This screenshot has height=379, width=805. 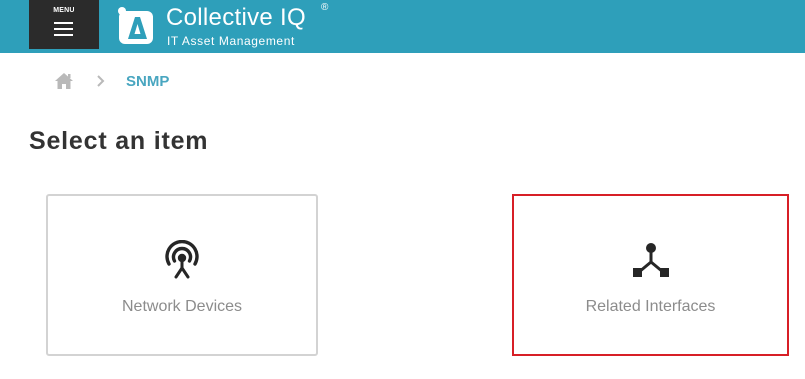 What do you see at coordinates (236, 17) in the screenshot?
I see `logo-name: Collective IQ` at bounding box center [236, 17].